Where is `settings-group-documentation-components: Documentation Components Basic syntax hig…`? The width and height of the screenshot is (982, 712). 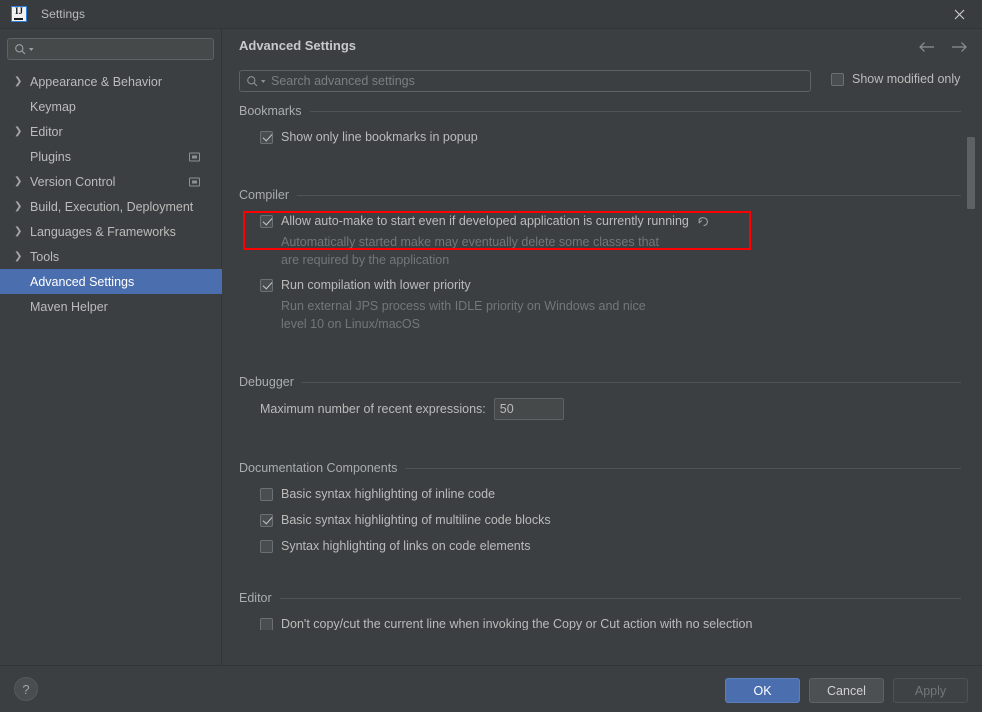 settings-group-documentation-components: Documentation Components Basic syntax hig… is located at coordinates (600, 508).